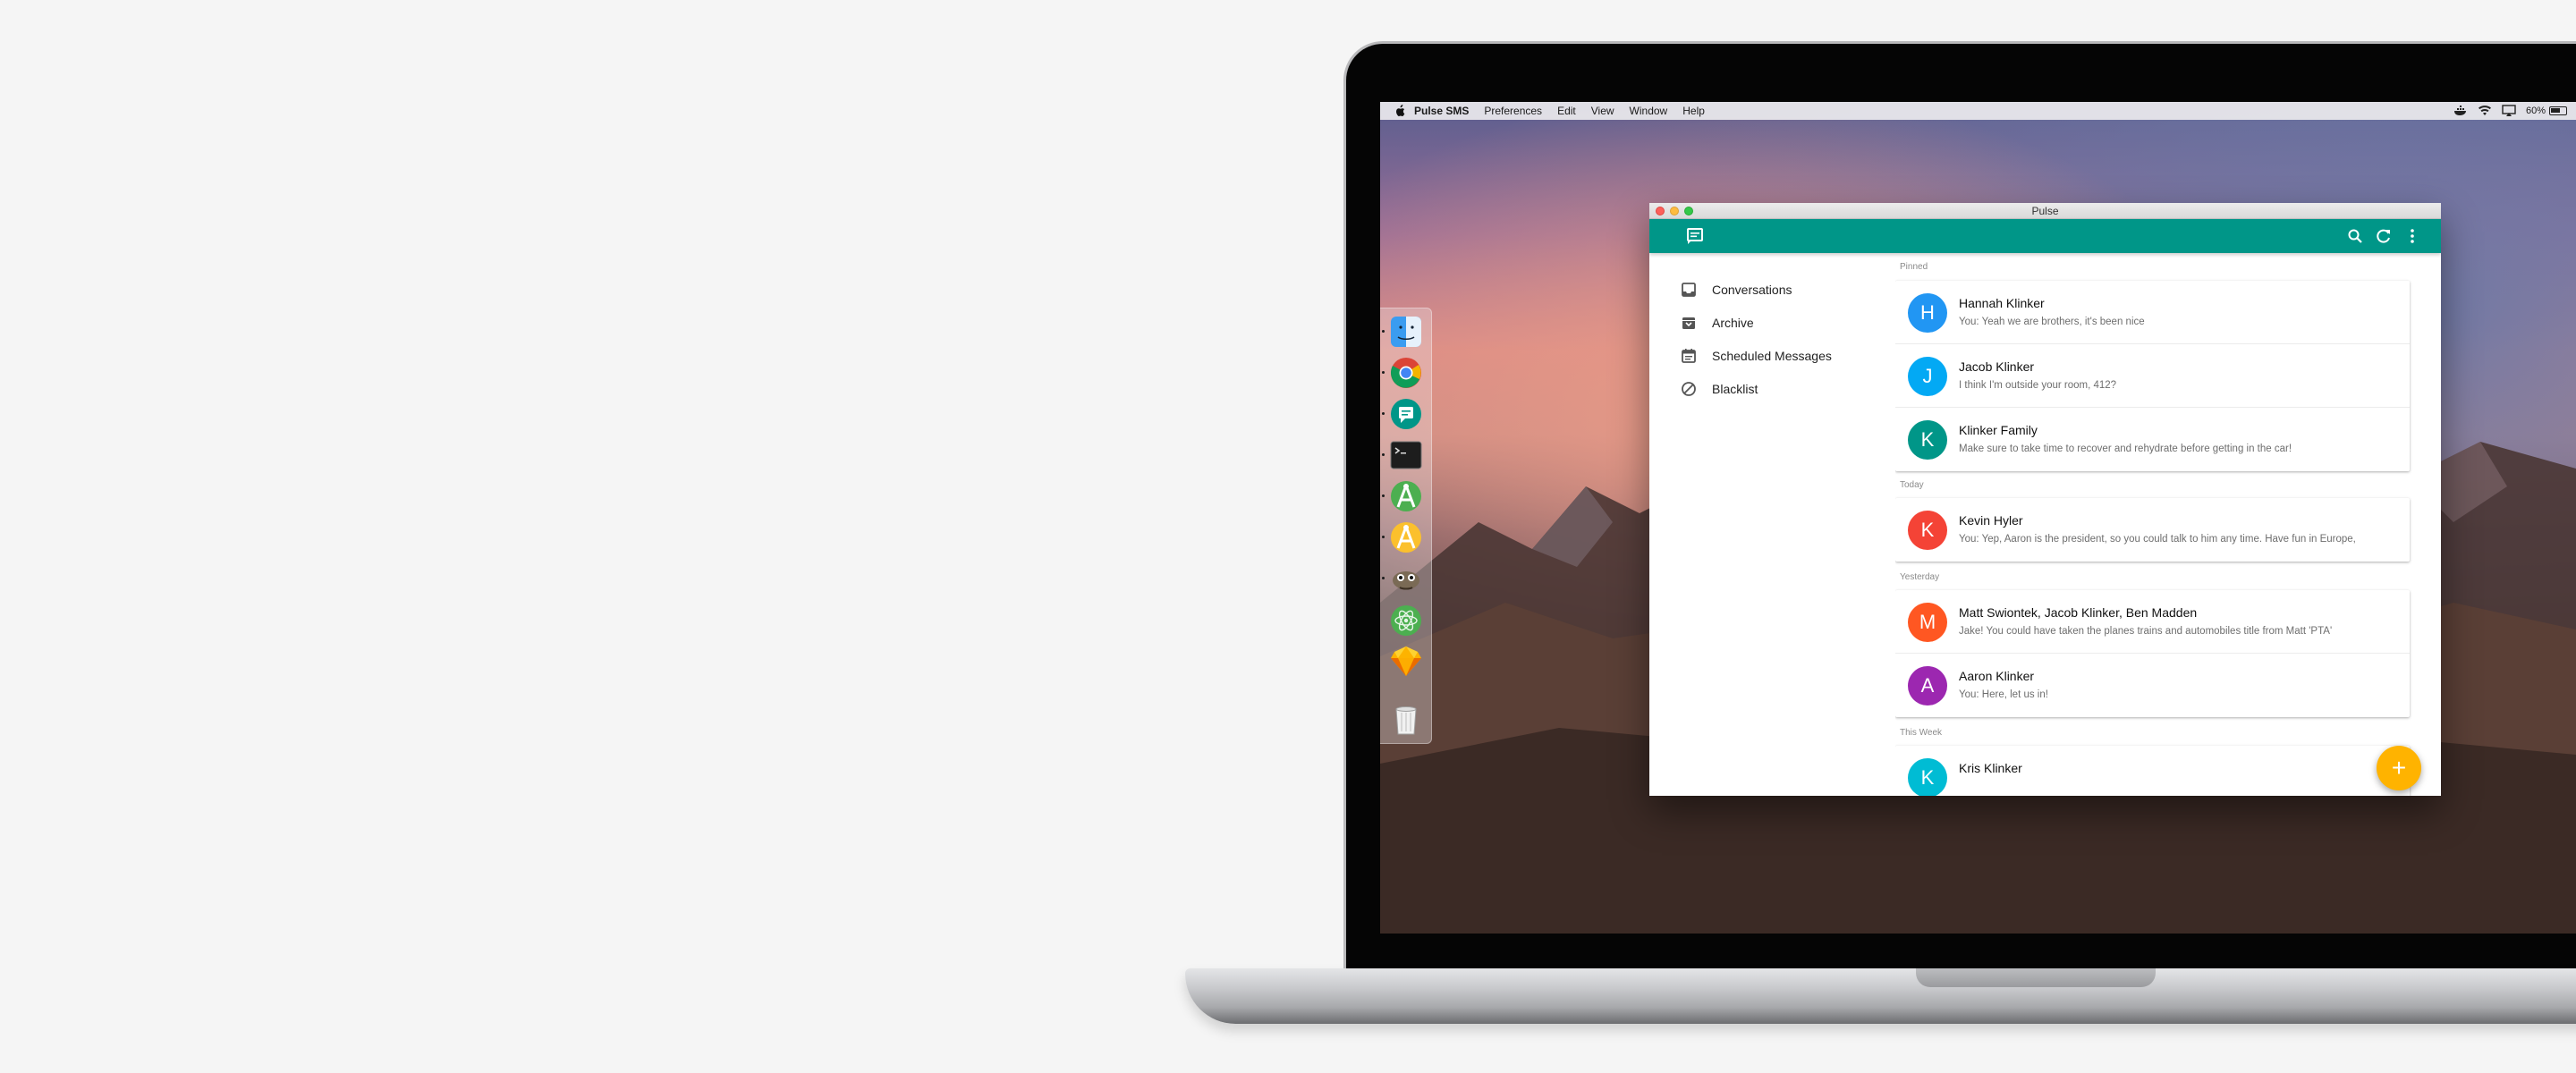 The width and height of the screenshot is (2576, 1073). What do you see at coordinates (1566, 111) in the screenshot?
I see `menu-edit: Edit` at bounding box center [1566, 111].